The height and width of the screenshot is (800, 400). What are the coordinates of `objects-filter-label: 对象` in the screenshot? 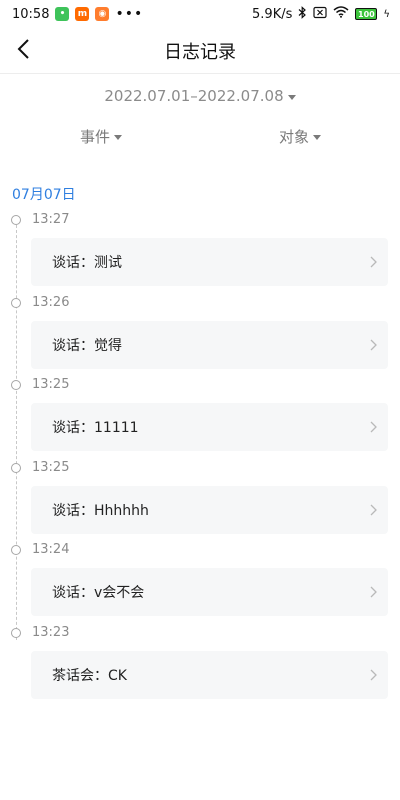 It's located at (294, 137).